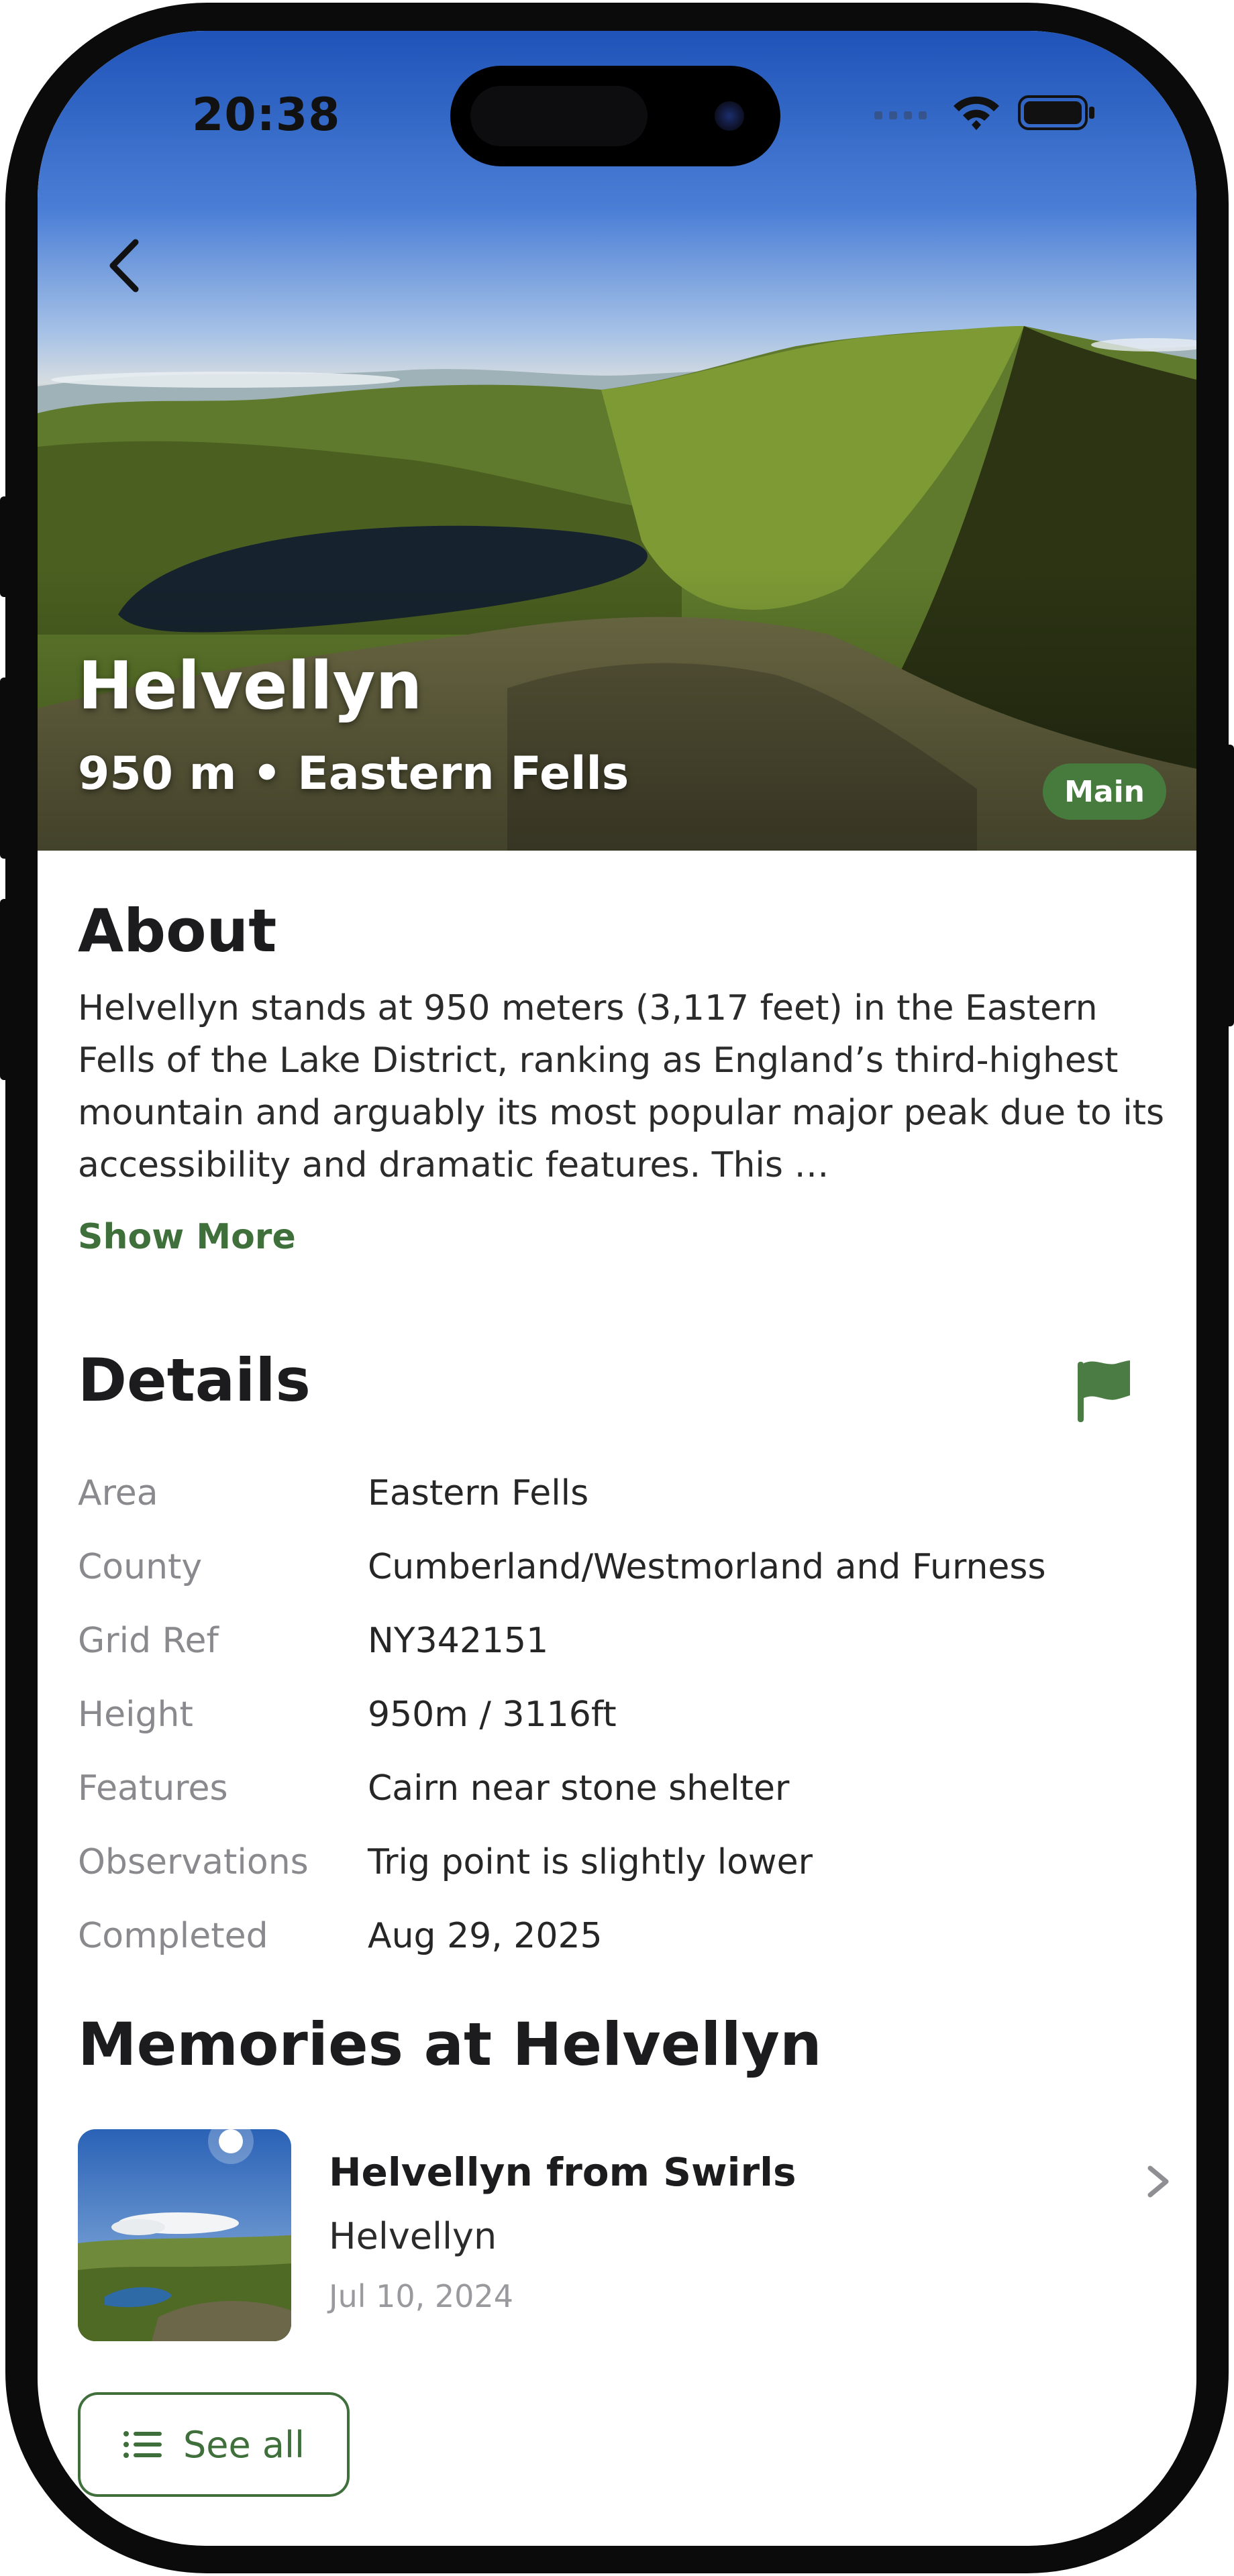  I want to click on dynamic-island, so click(615, 116).